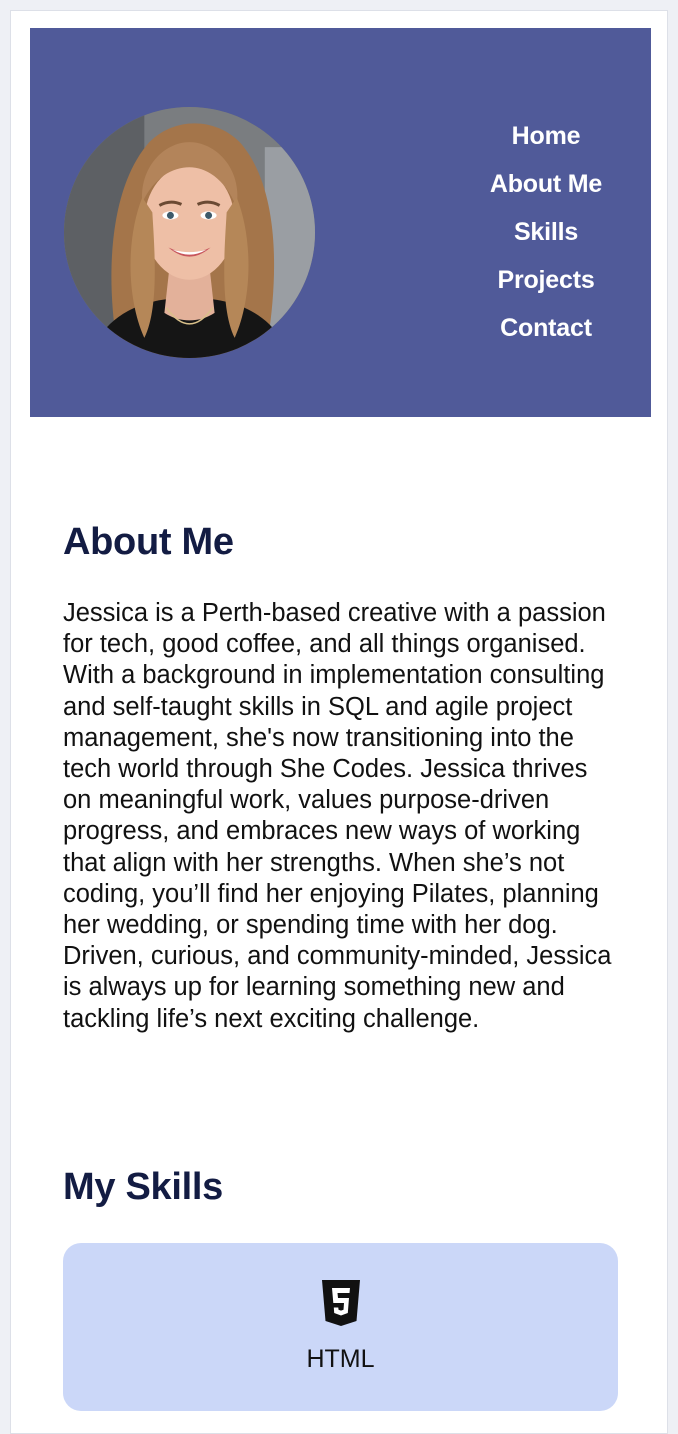 This screenshot has height=1434, width=678. What do you see at coordinates (340, 1359) in the screenshot?
I see `skill-label: HTML` at bounding box center [340, 1359].